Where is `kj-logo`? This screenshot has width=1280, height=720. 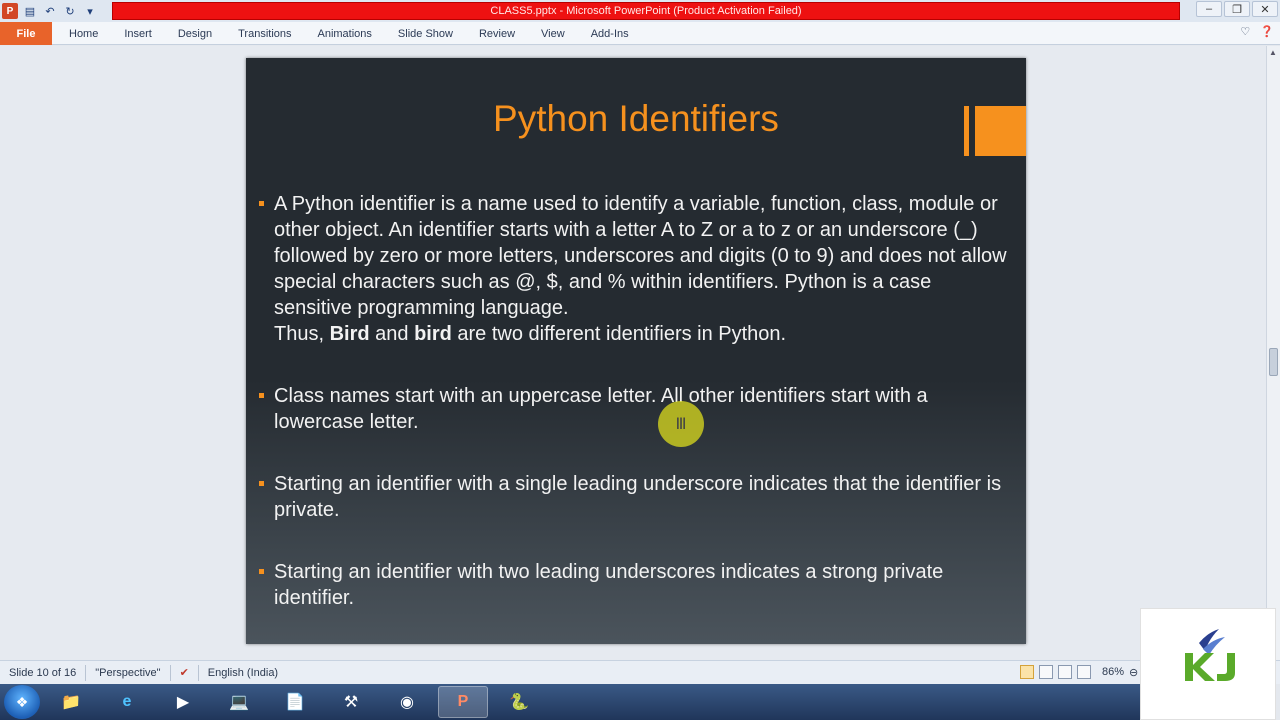
kj-logo is located at coordinates (1208, 664).